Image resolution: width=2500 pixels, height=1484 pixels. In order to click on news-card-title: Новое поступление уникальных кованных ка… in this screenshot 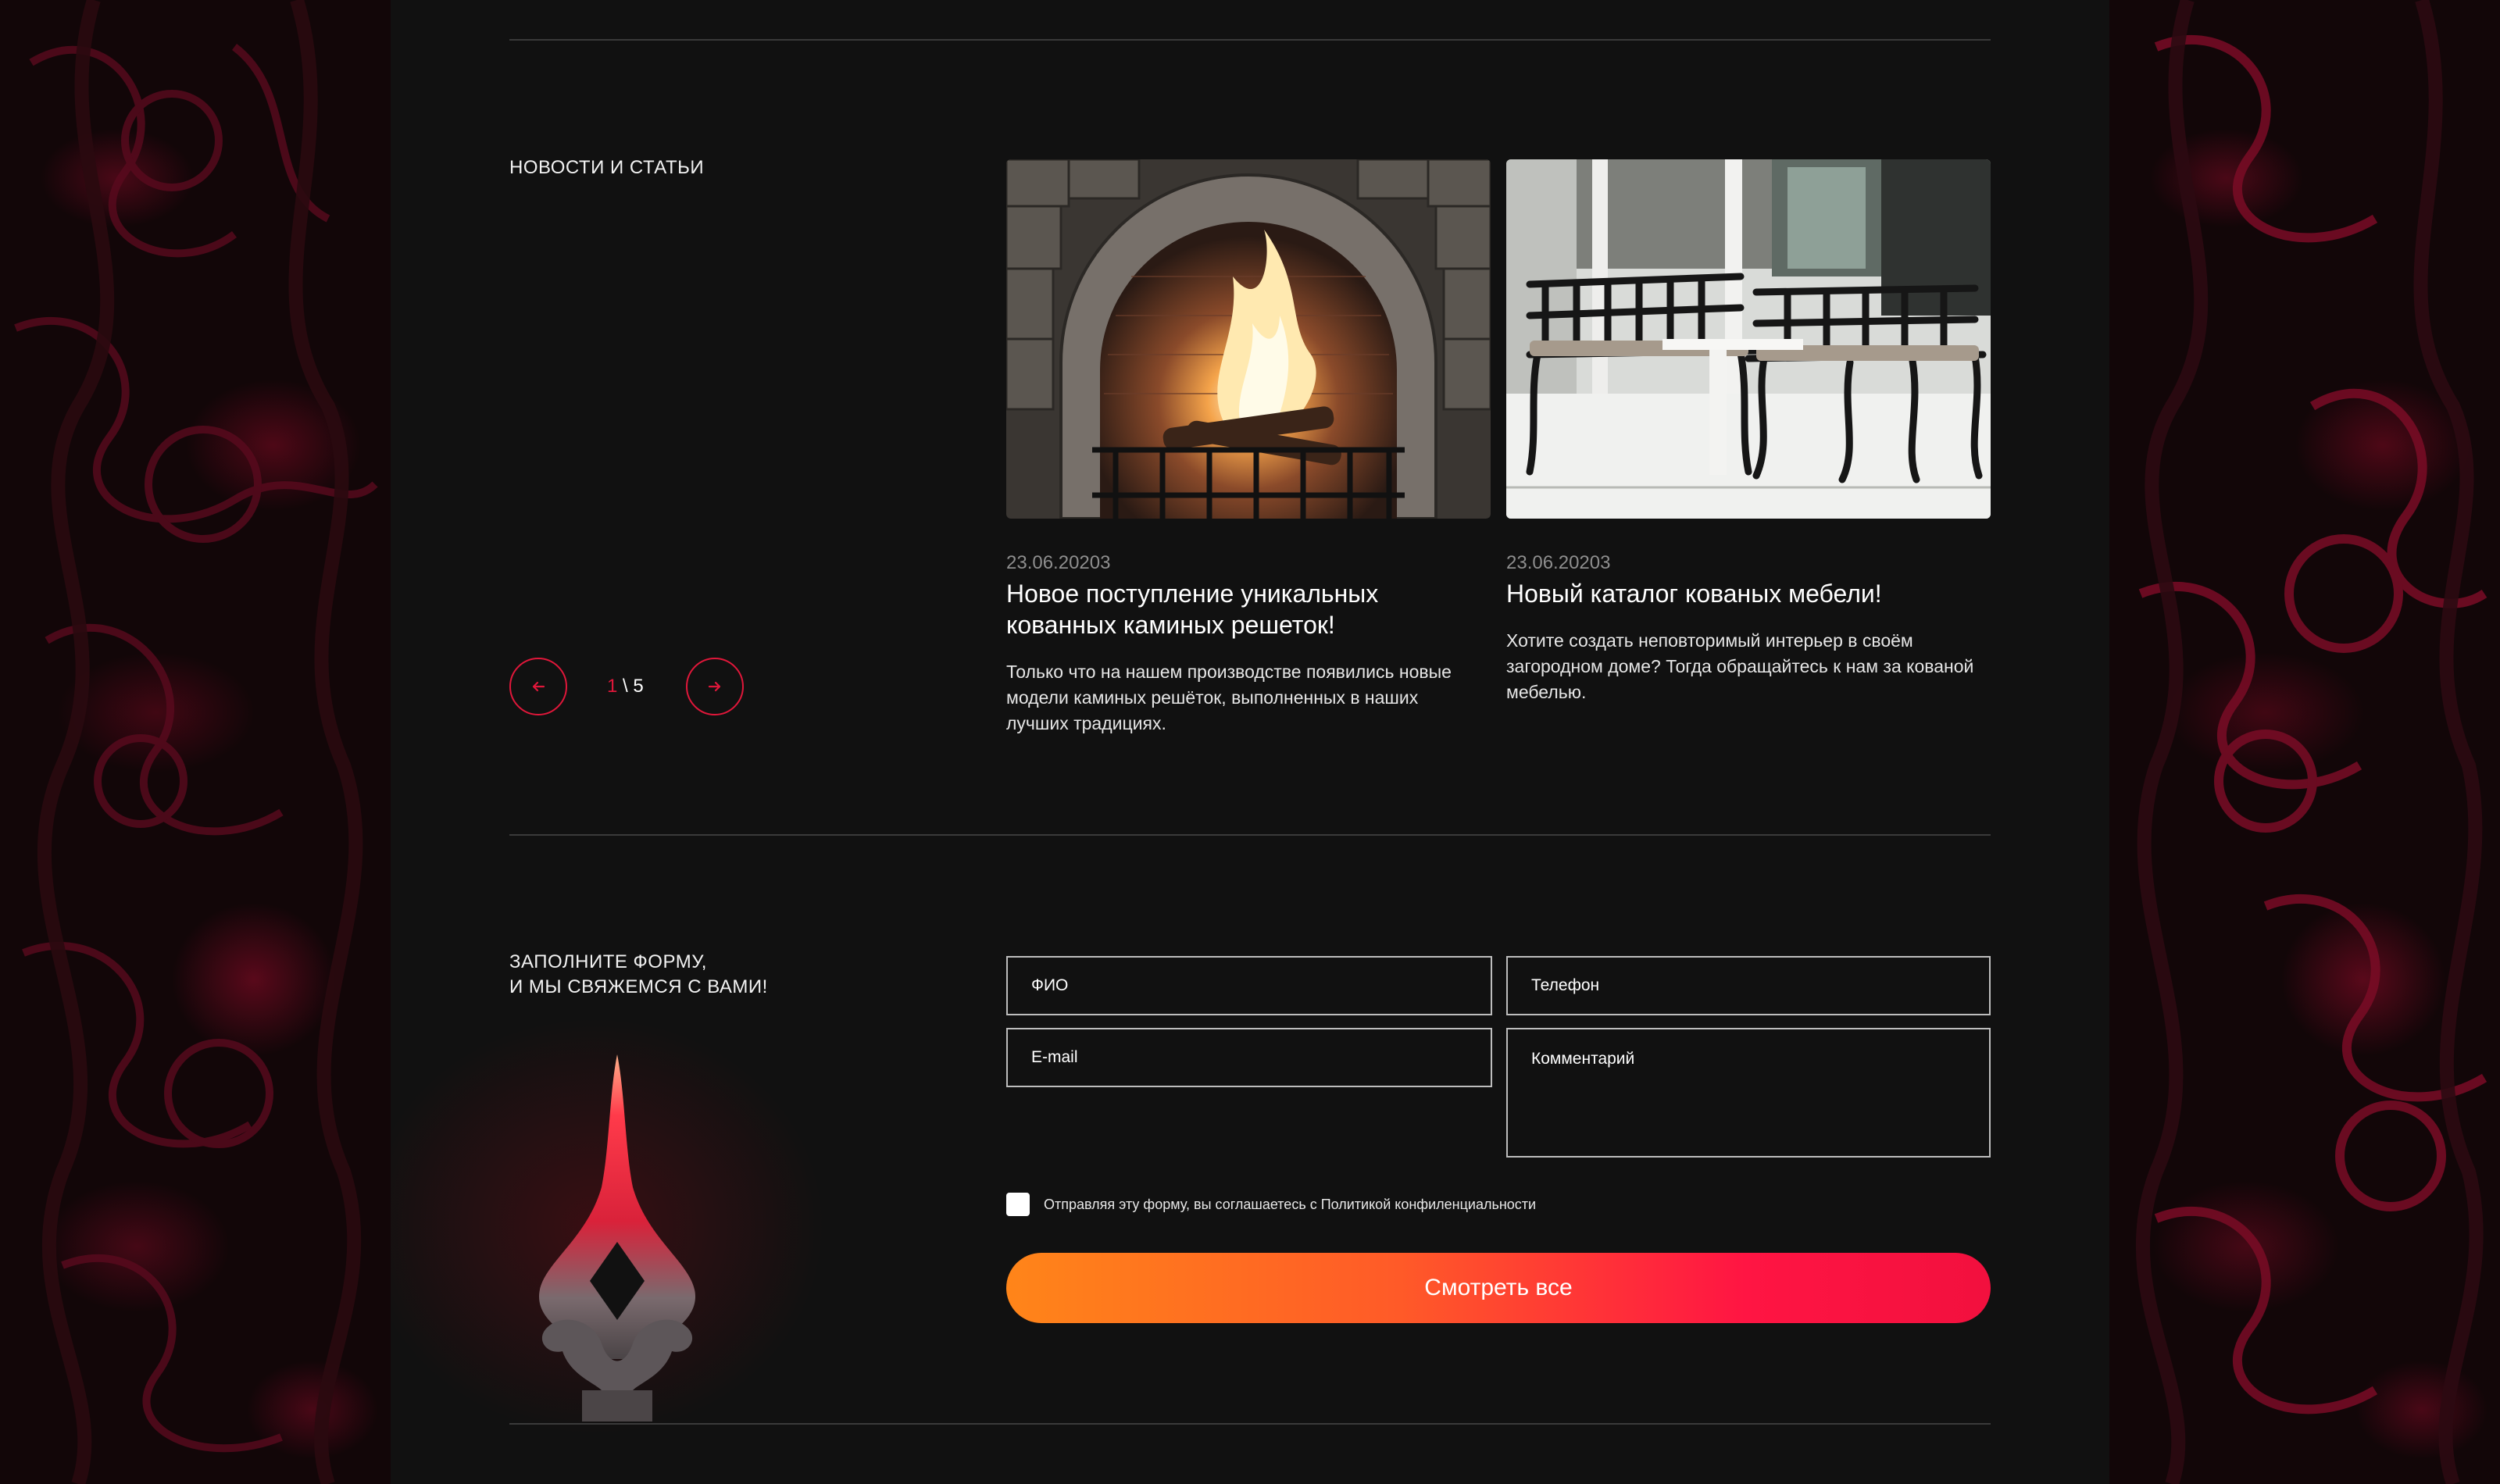, I will do `click(1209, 609)`.